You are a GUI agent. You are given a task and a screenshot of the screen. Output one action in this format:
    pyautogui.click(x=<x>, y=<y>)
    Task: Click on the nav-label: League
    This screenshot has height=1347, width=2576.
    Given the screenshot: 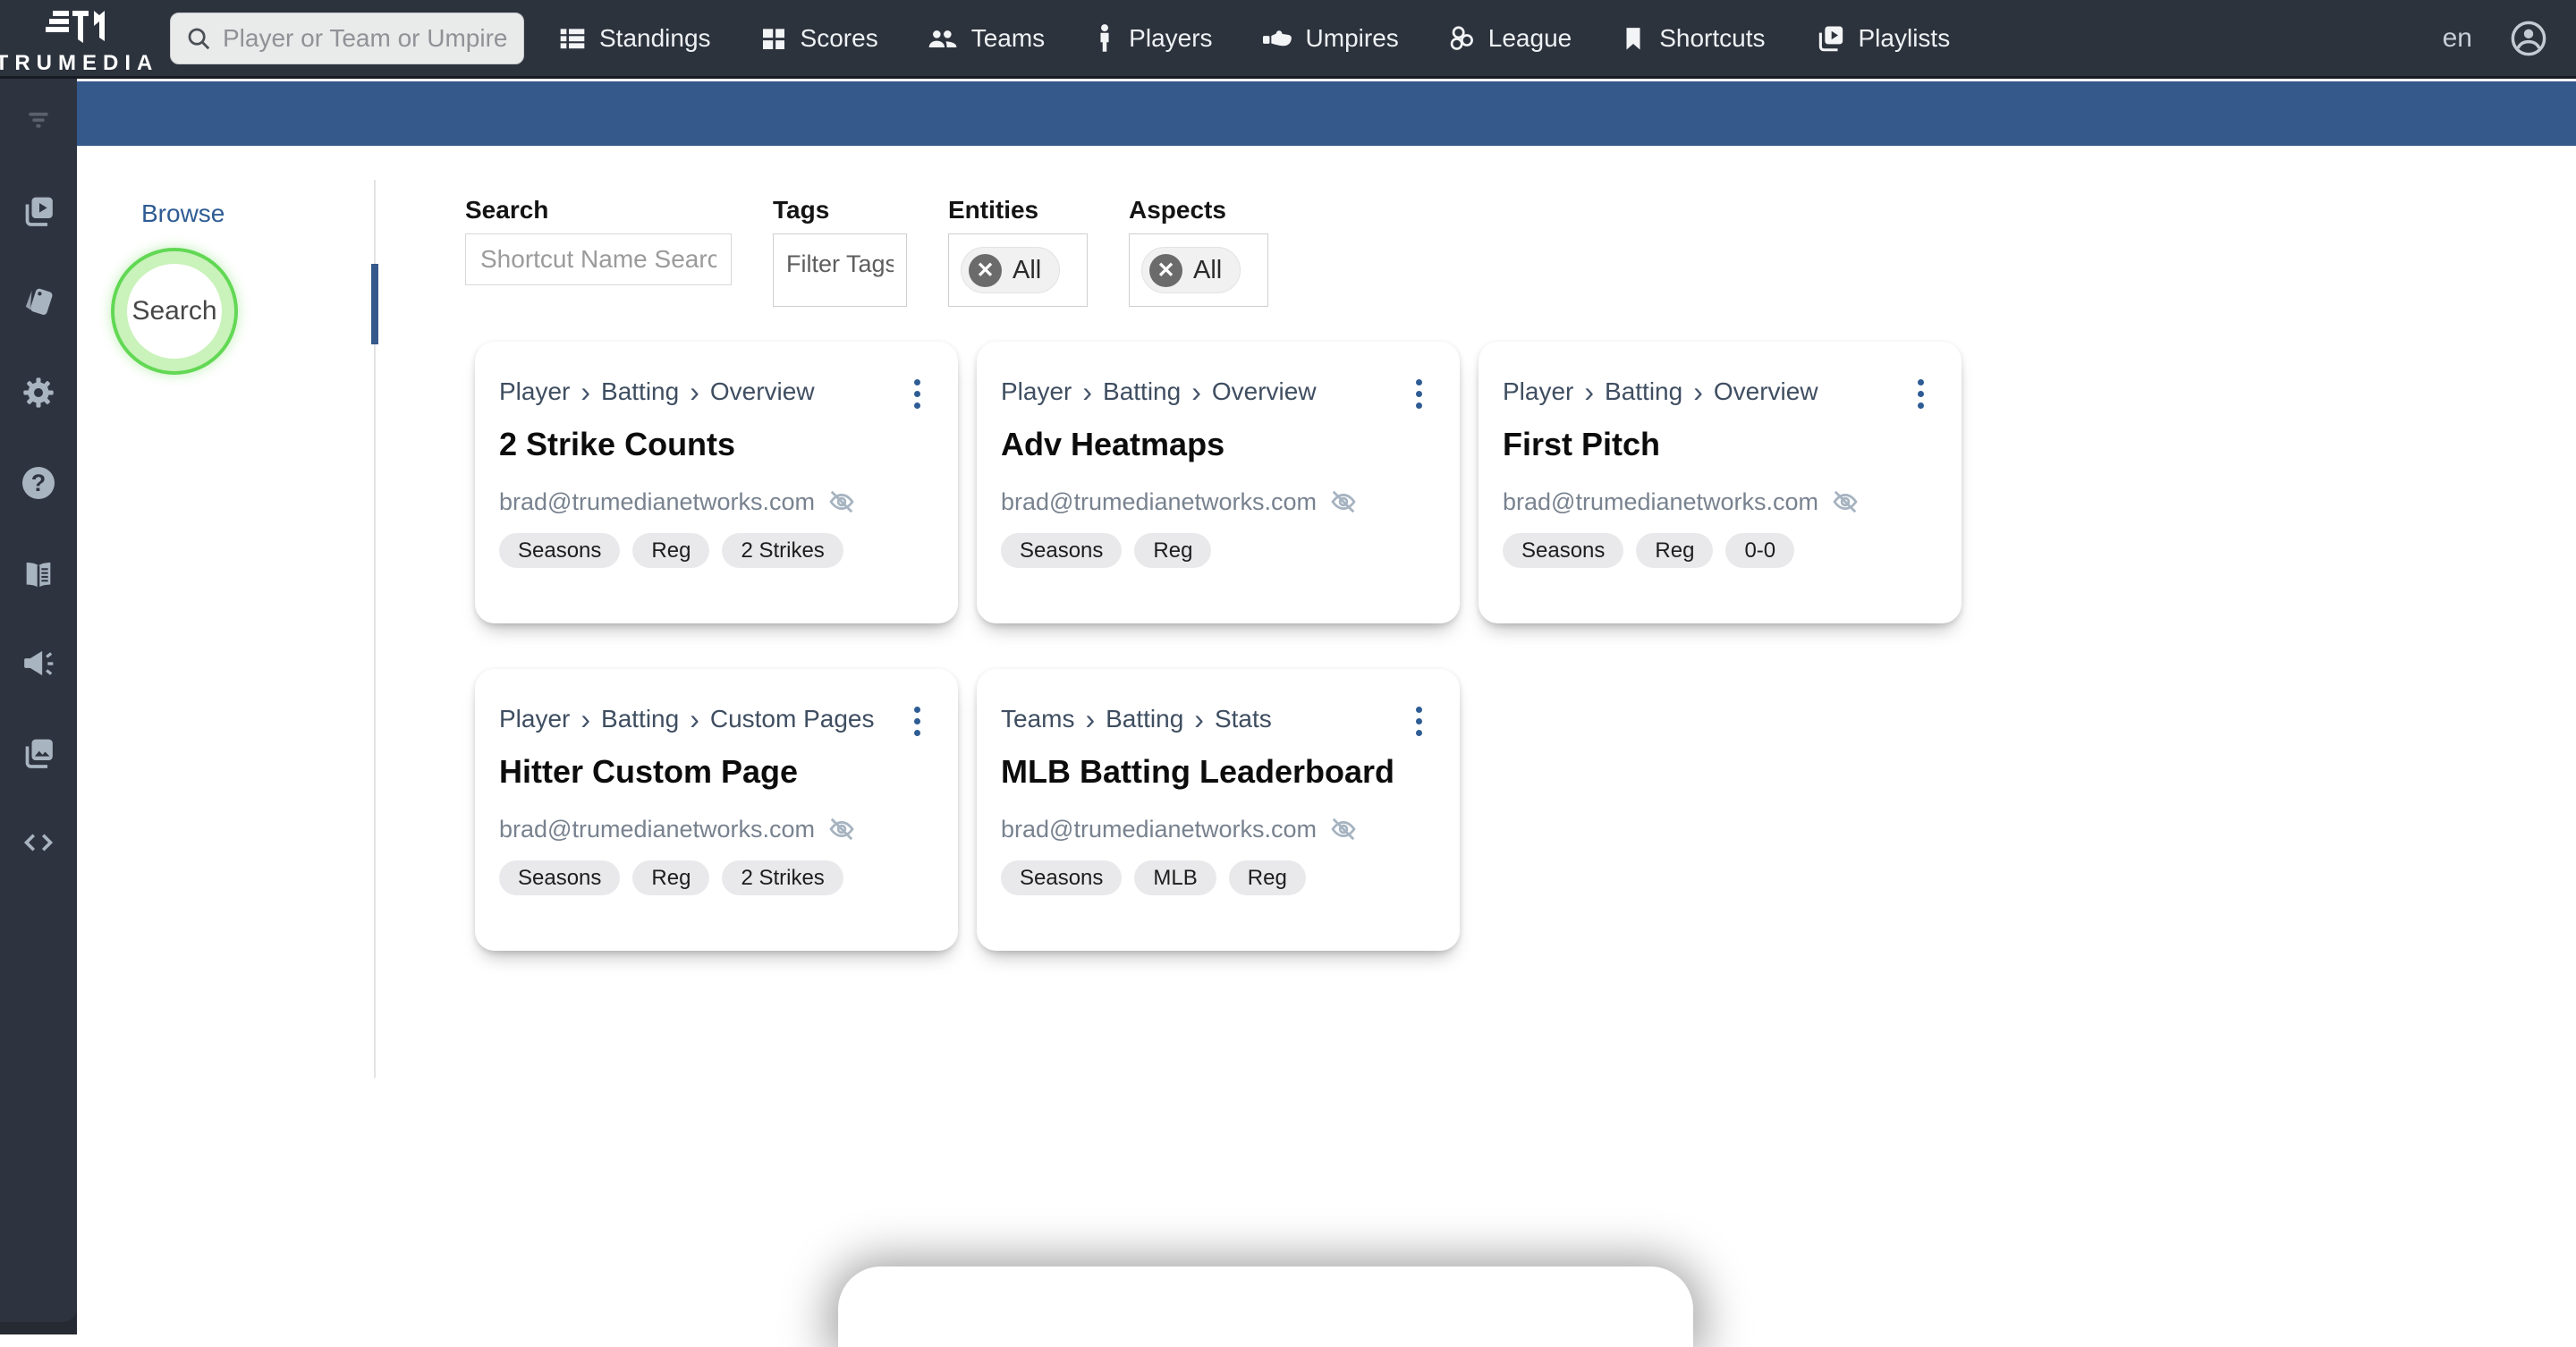 What is the action you would take?
    pyautogui.click(x=1529, y=37)
    